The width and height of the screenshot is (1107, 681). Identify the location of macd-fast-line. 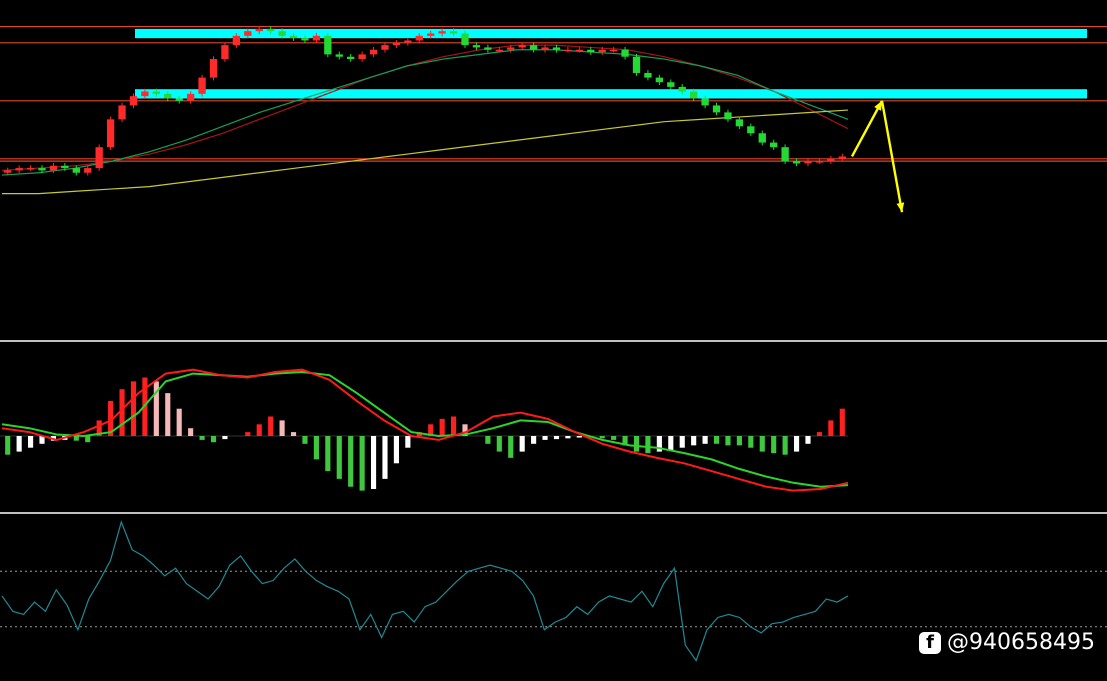
(425, 430).